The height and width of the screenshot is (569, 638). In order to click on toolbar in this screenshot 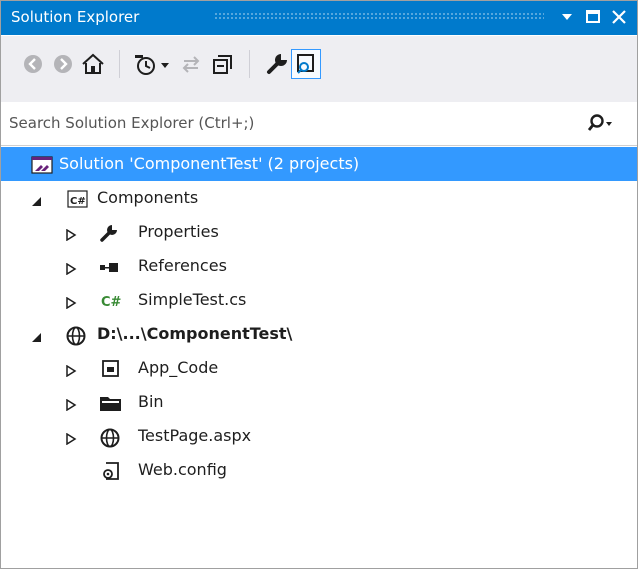, I will do `click(319, 69)`.